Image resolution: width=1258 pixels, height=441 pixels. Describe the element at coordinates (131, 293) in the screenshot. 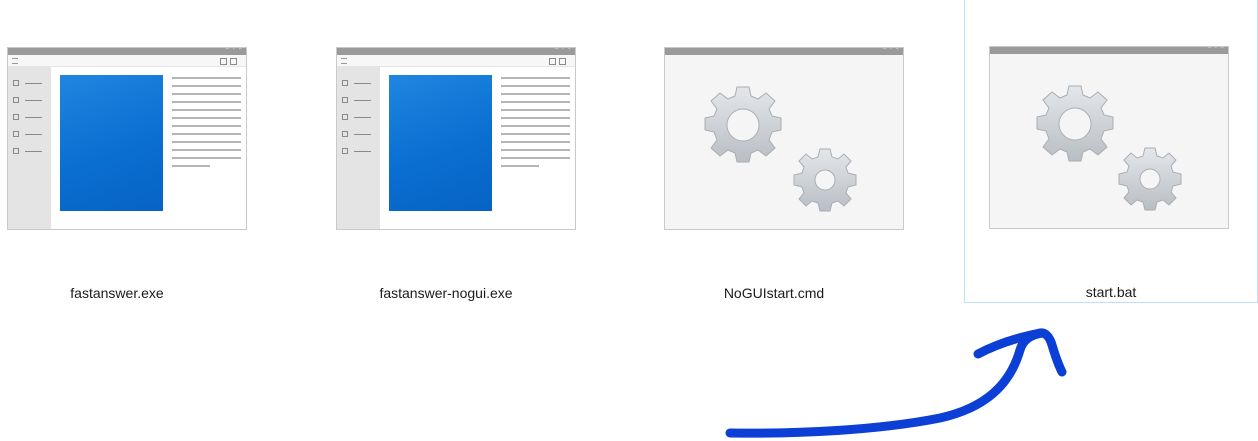

I see `file-name-label: fastanswer.exe` at that location.